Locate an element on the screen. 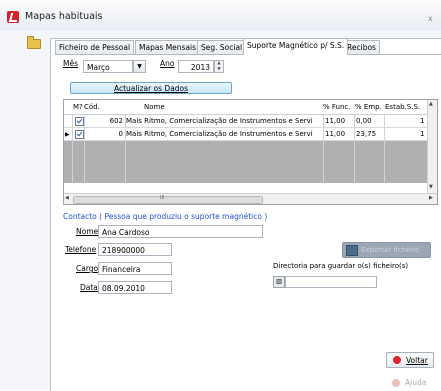 The height and width of the screenshot is (391, 441). current-row-icon: ▶ is located at coordinates (67, 134).